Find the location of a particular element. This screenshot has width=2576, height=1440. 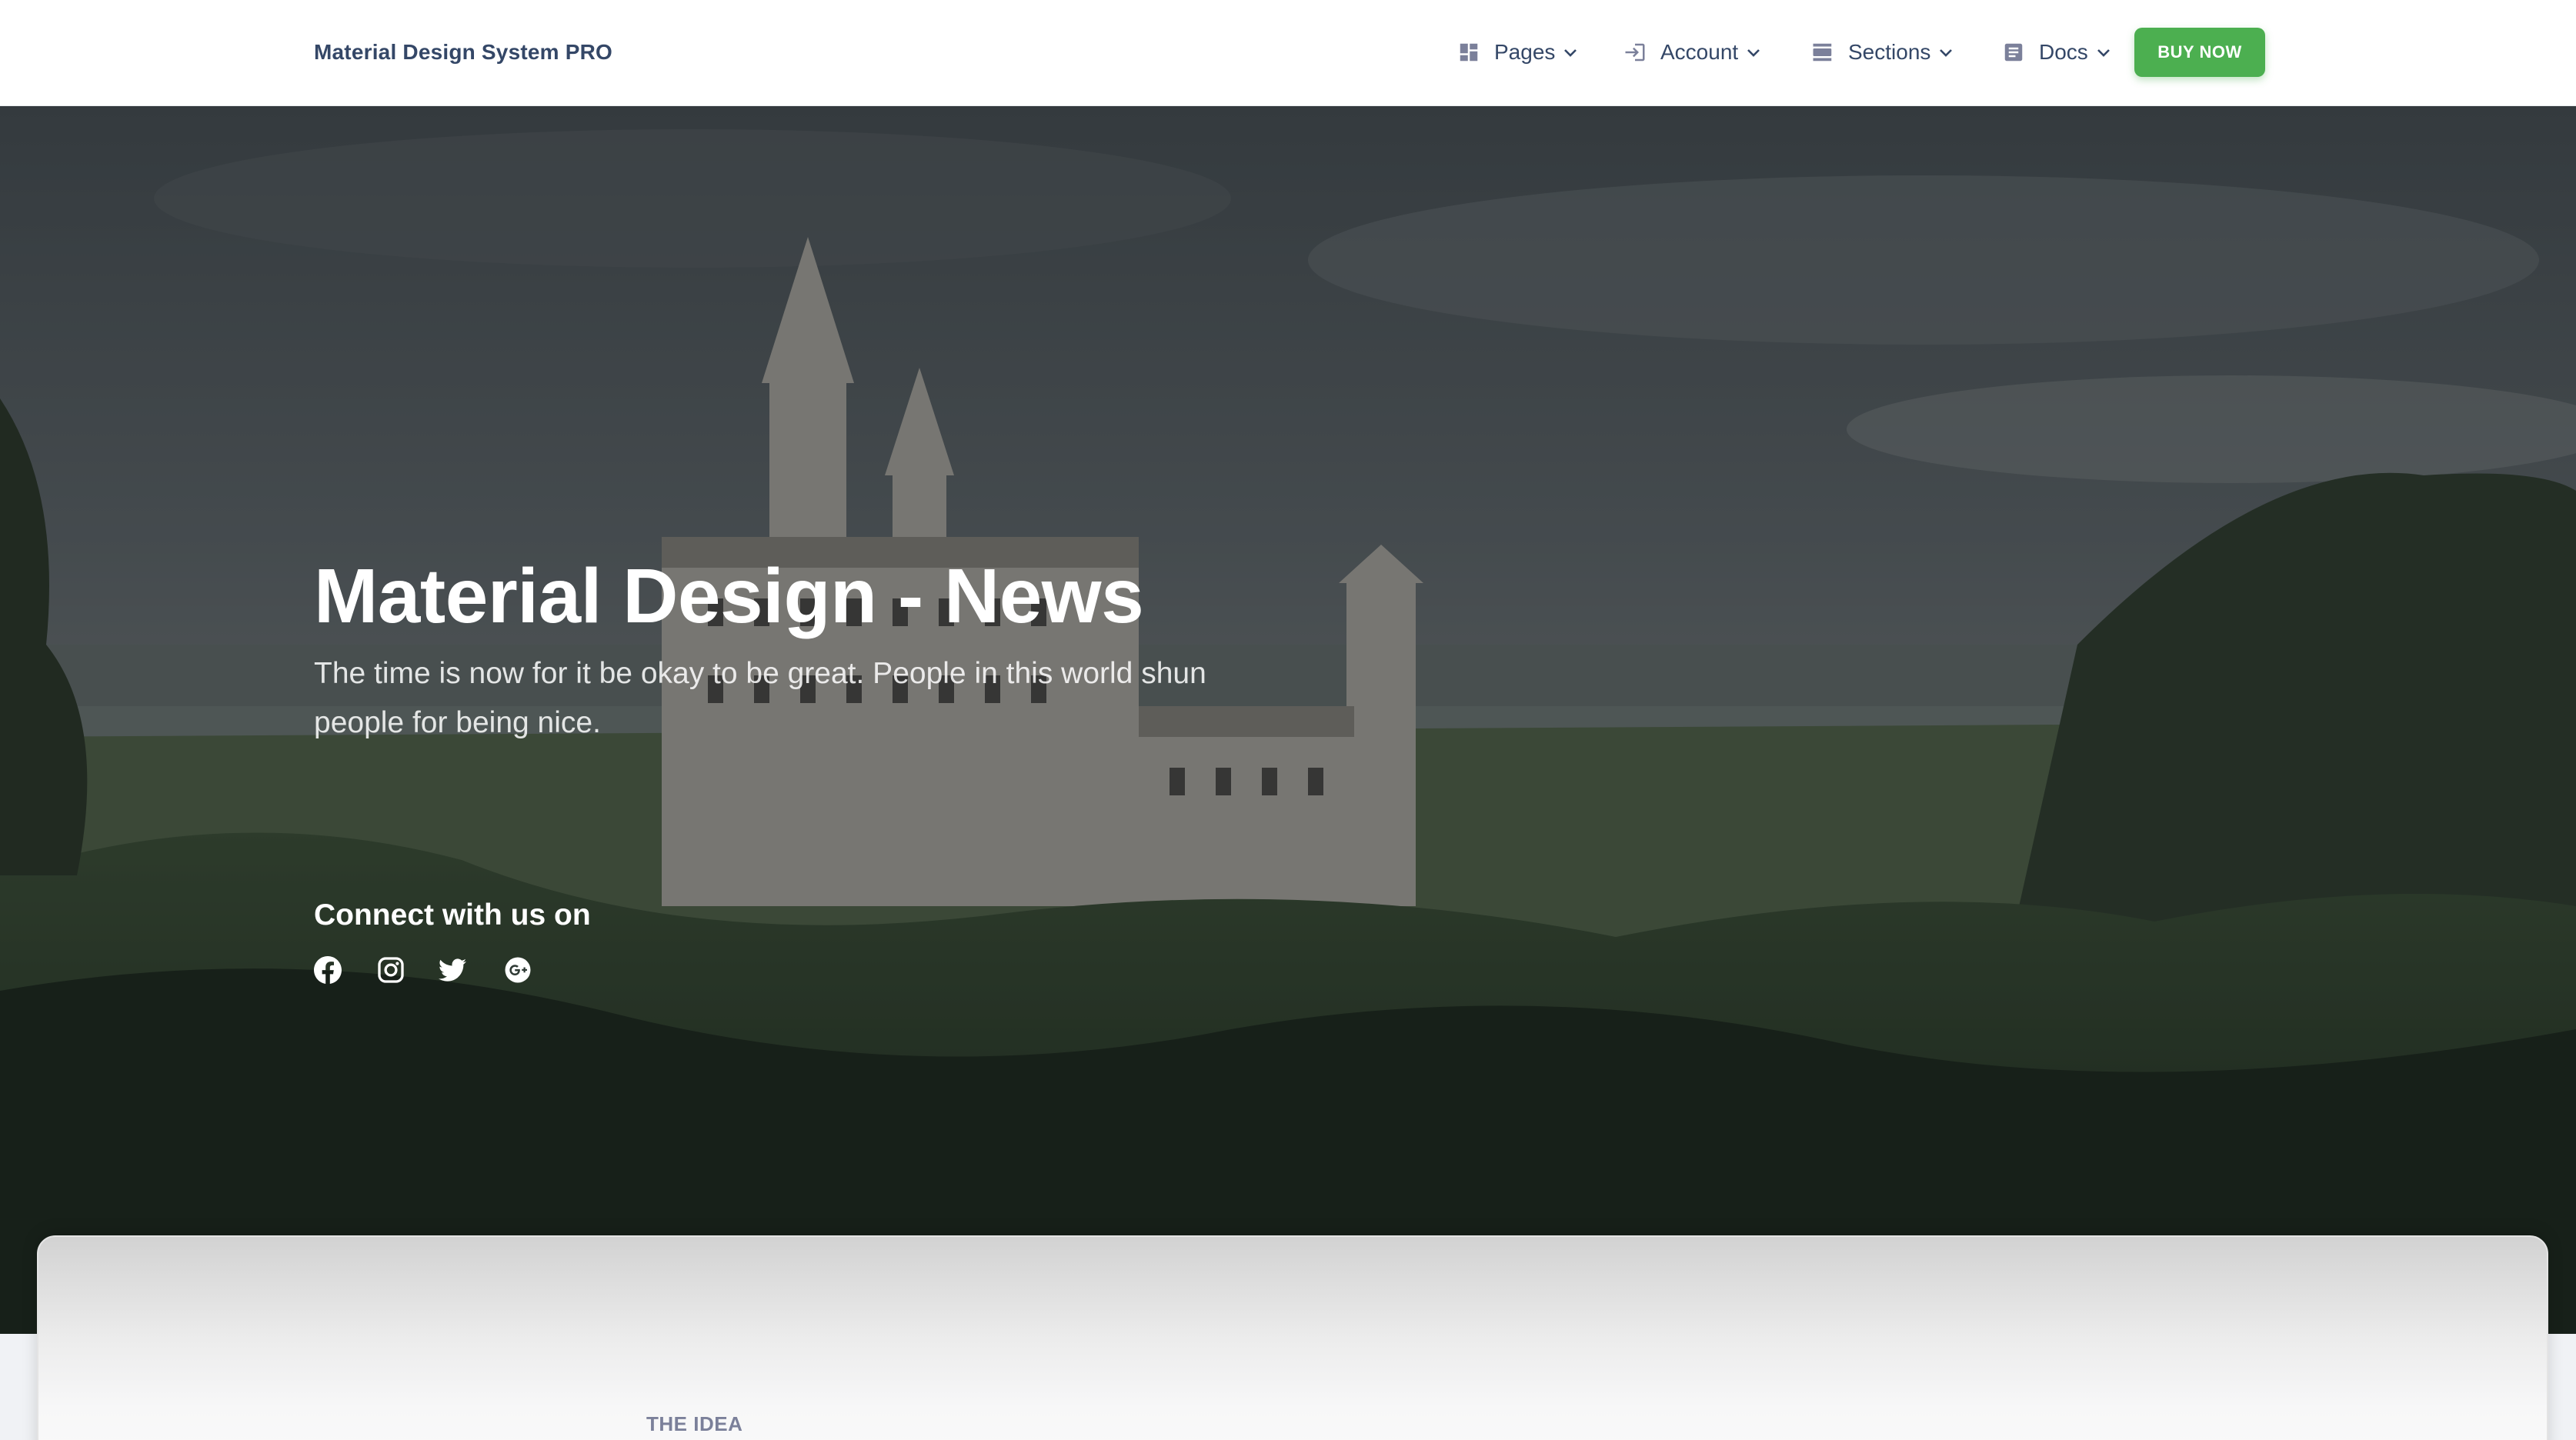

nav-pages-label: Pages is located at coordinates (1525, 52).